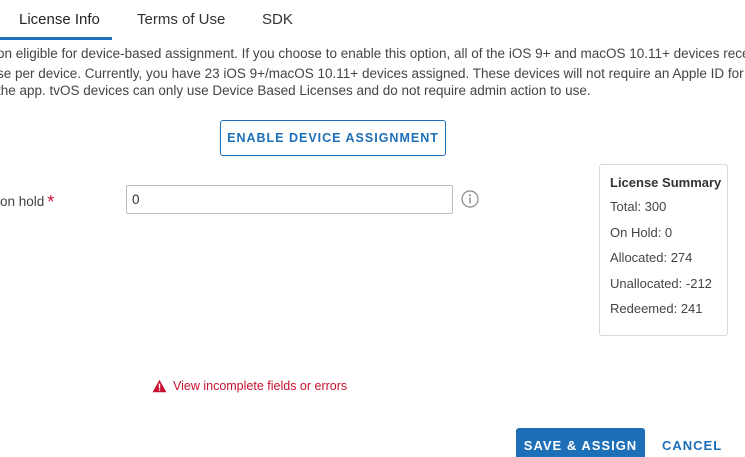 The image size is (745, 457). Describe the element at coordinates (22, 201) in the screenshot. I see `on-hold-label-text: on hold` at that location.